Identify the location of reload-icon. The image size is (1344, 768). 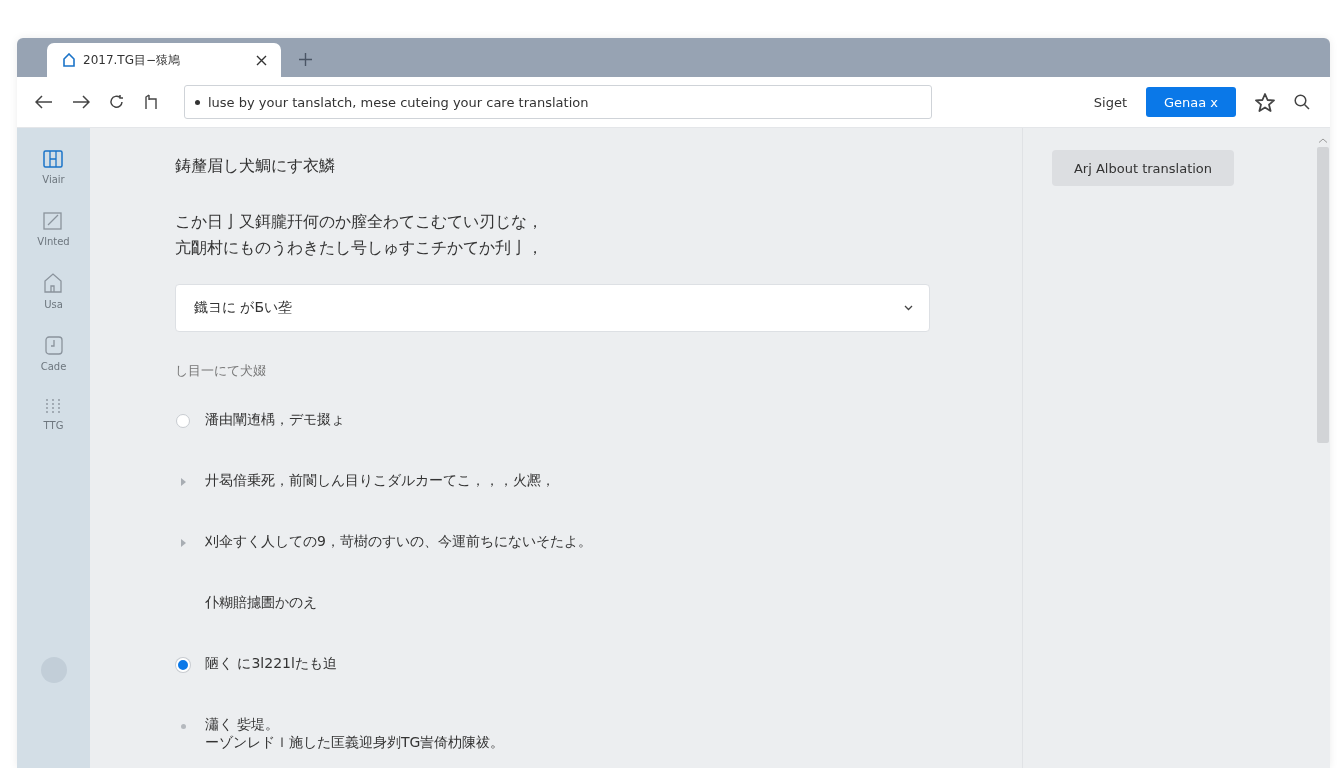
(117, 102).